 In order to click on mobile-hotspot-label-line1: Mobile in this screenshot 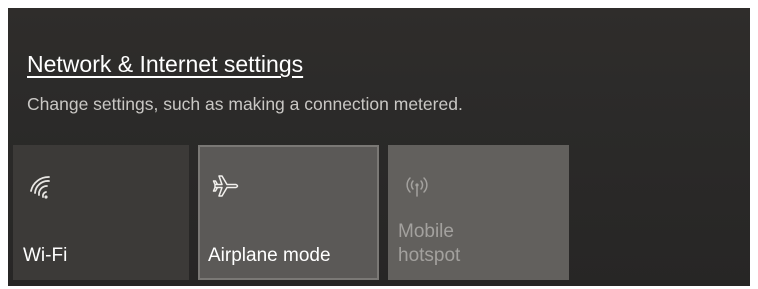, I will do `click(426, 231)`.